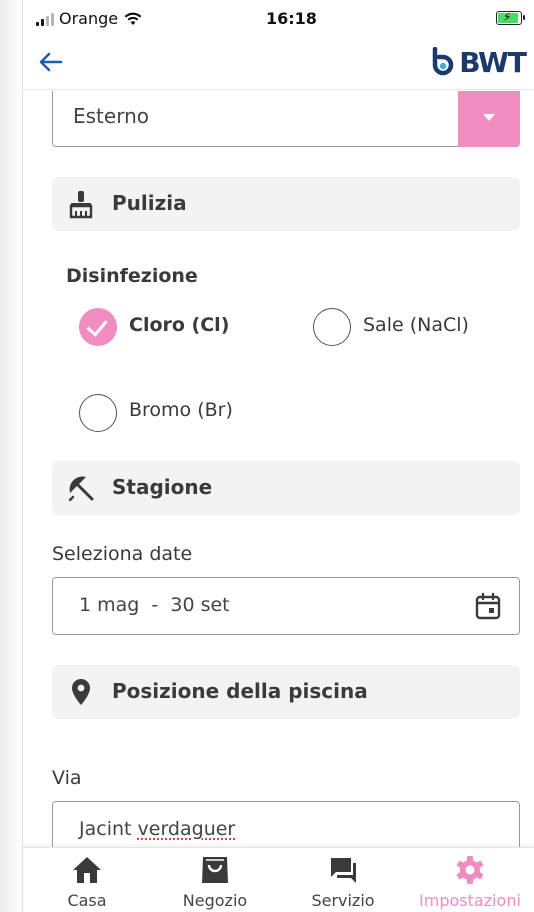  What do you see at coordinates (470, 900) in the screenshot?
I see `nav-label: Impostazioni` at bounding box center [470, 900].